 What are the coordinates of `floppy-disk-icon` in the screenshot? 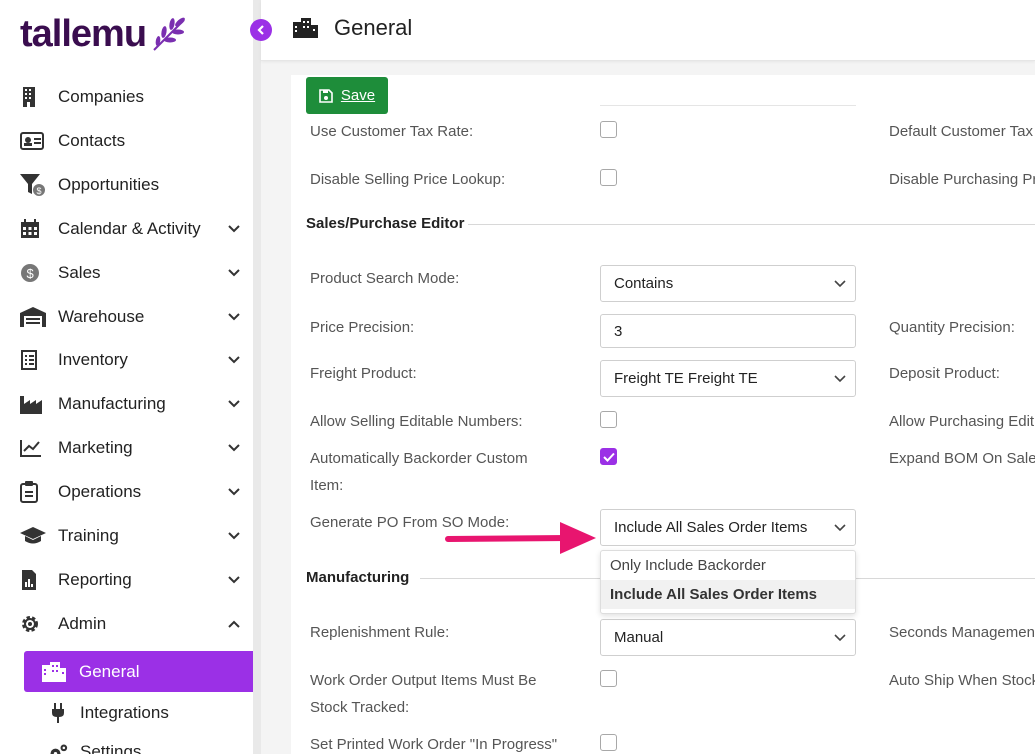 It's located at (326, 95).